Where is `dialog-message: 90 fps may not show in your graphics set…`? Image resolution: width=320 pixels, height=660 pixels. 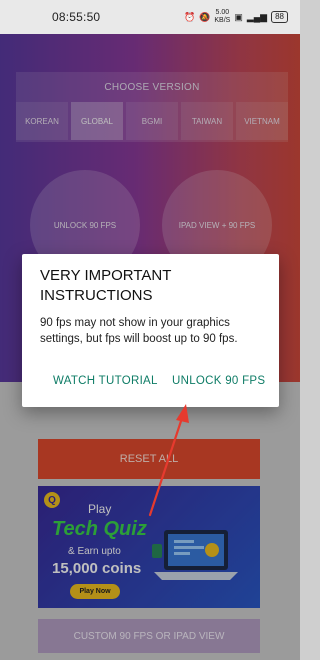
dialog-message: 90 fps may not show in your graphics set… is located at coordinates (139, 331).